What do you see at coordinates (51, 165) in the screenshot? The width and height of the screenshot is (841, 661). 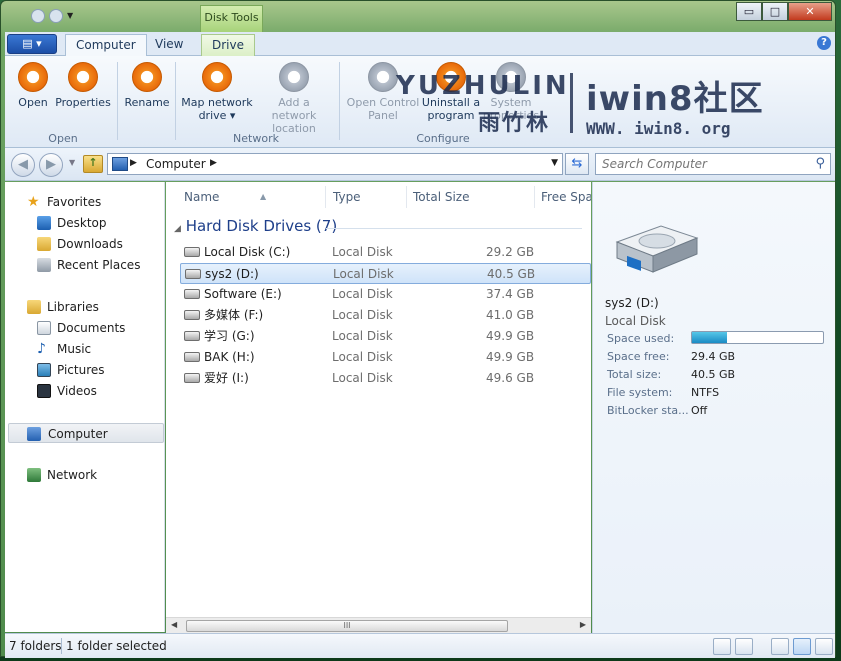 I see `forward-button: ▶` at bounding box center [51, 165].